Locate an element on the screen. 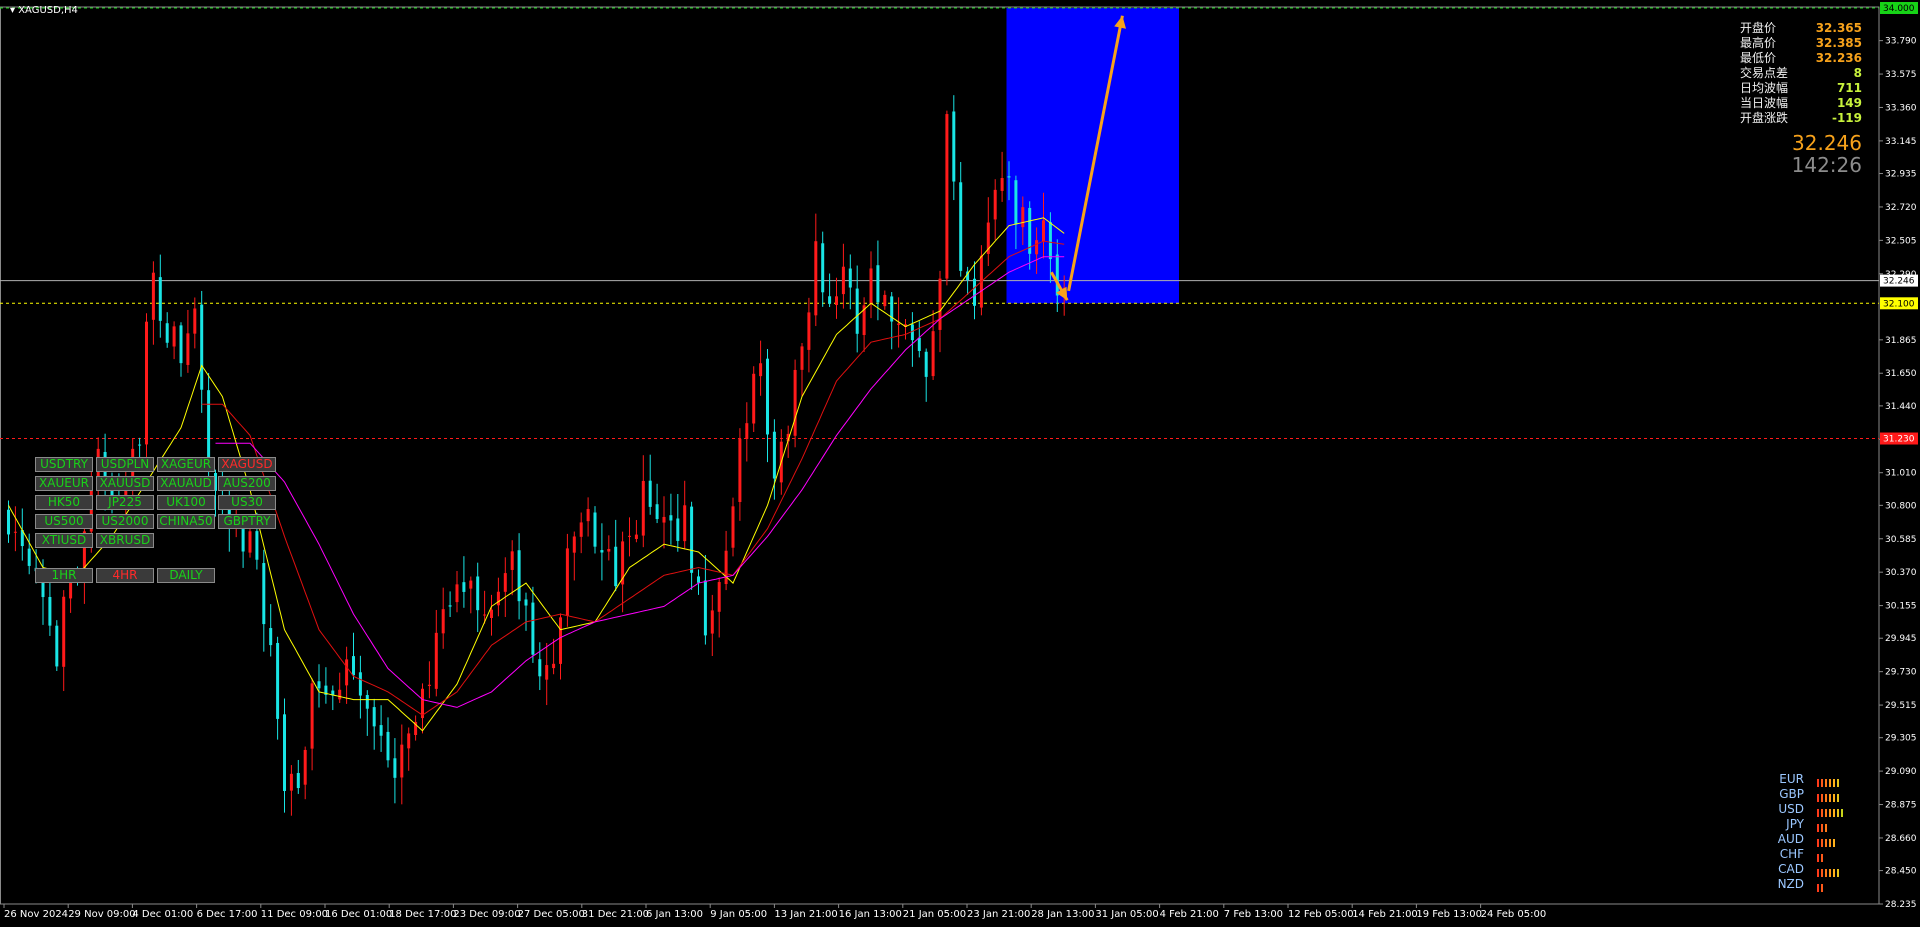  price-tick-label: 29.515 is located at coordinates (1901, 706).